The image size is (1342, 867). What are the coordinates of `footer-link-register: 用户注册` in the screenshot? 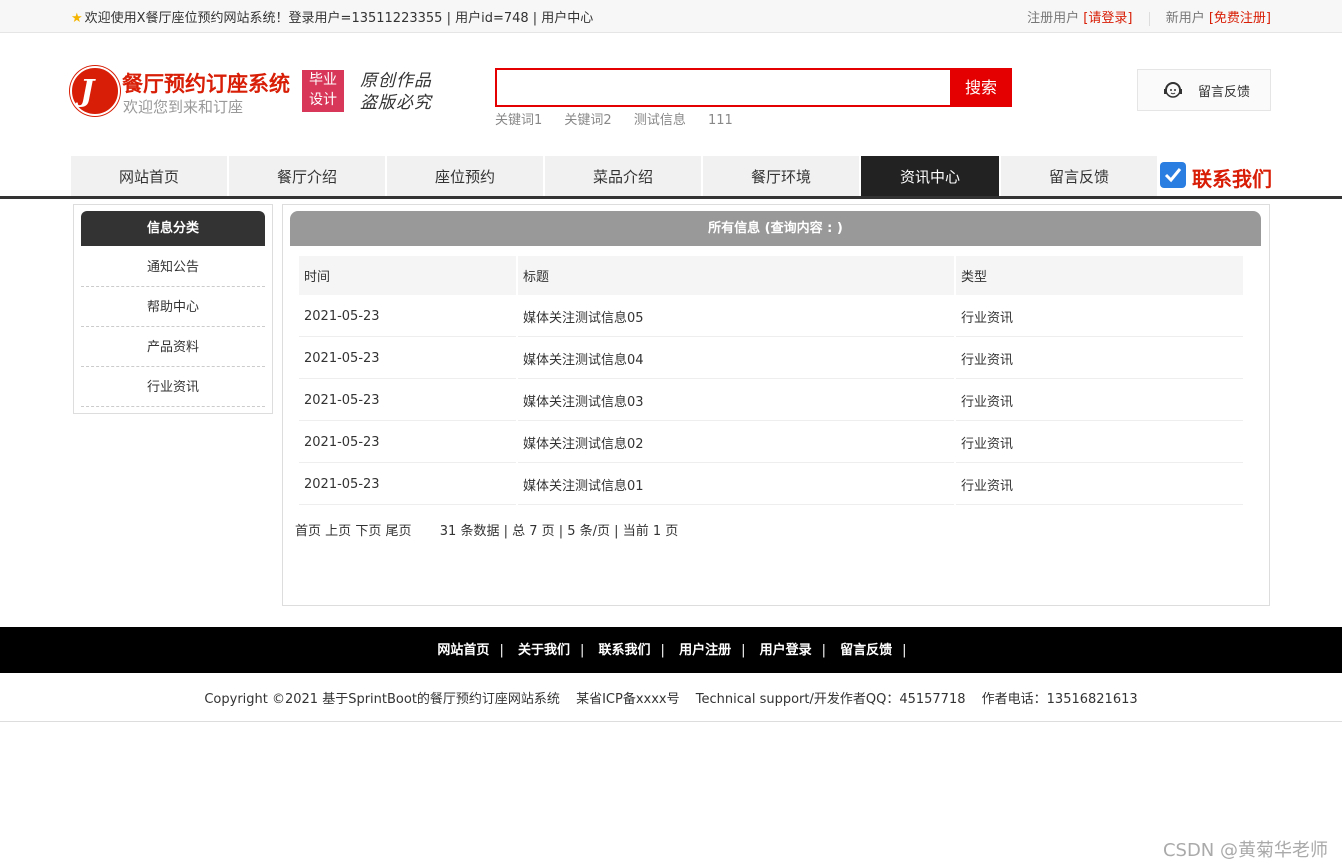 It's located at (705, 650).